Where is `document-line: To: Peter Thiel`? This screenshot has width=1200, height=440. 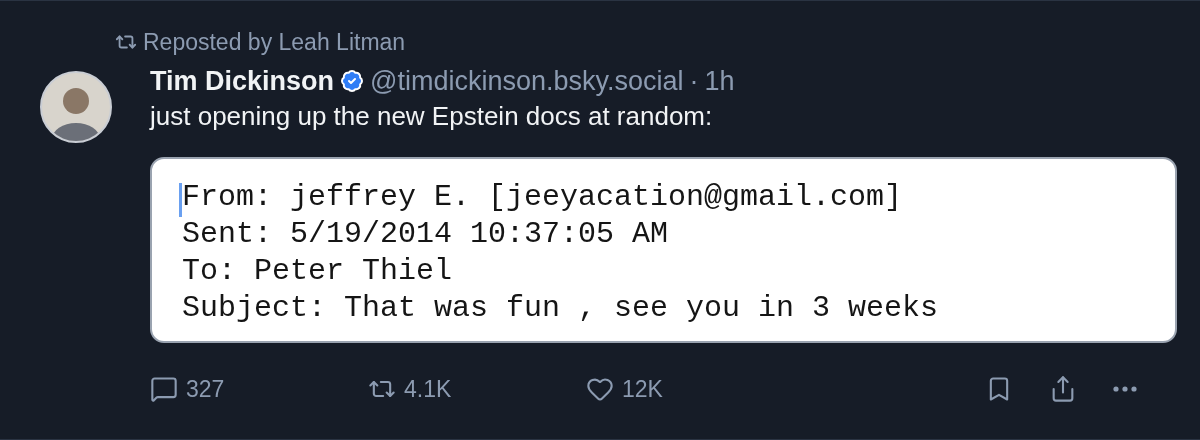
document-line: To: Peter Thiel is located at coordinates (318, 271).